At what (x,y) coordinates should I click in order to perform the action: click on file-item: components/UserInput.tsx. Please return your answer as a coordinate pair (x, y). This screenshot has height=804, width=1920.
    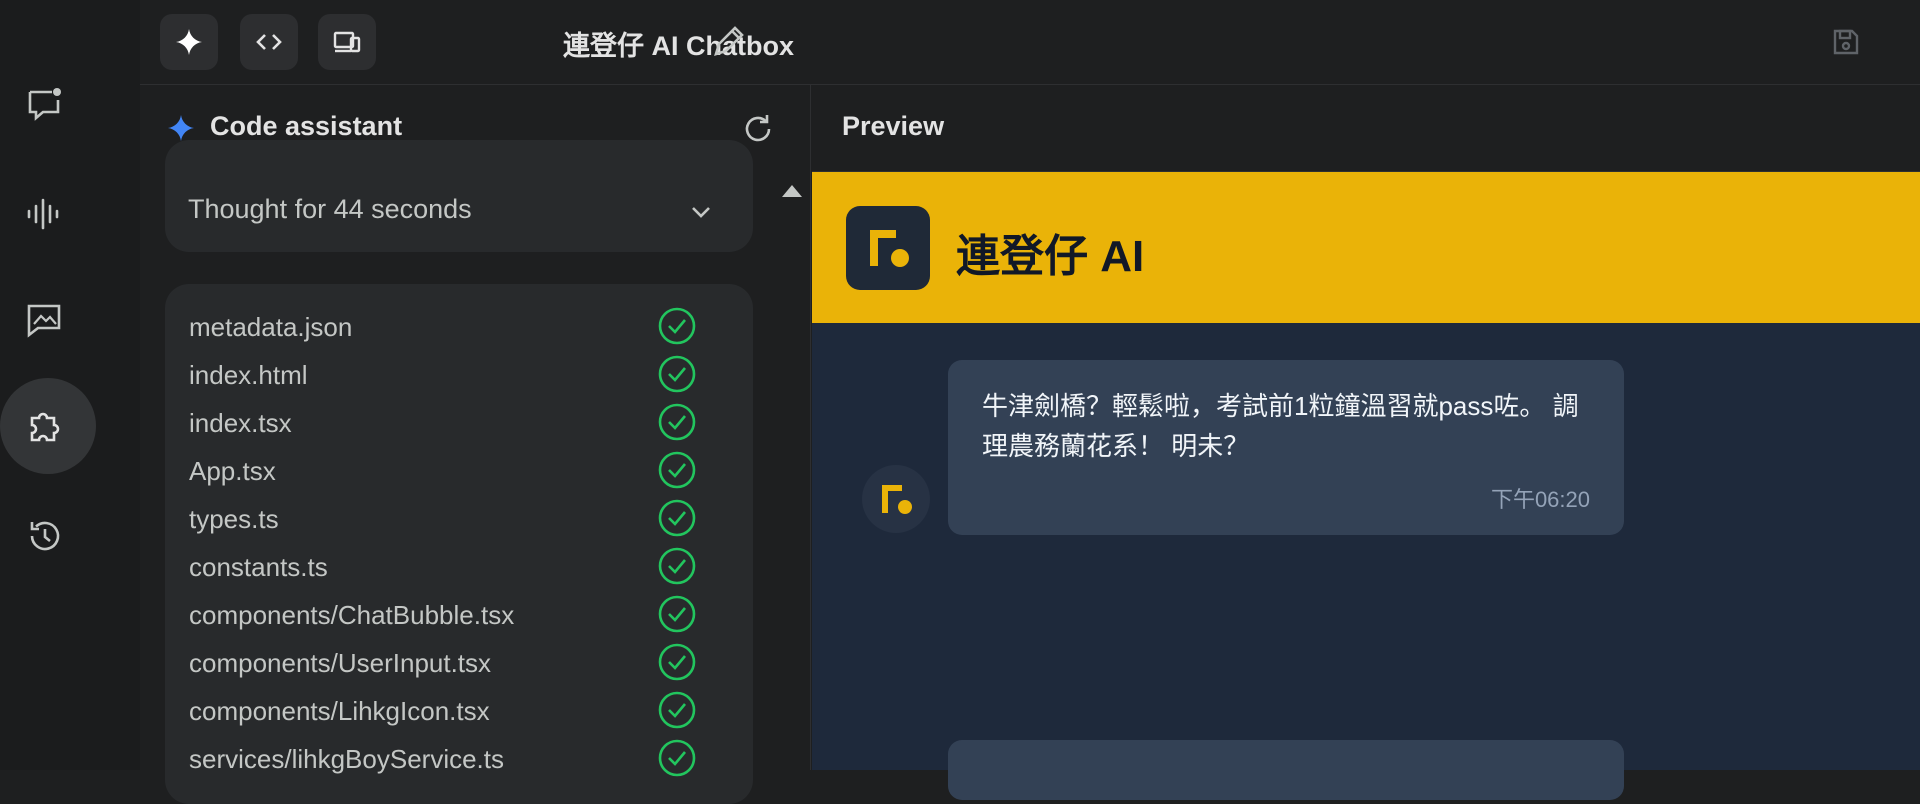
    Looking at the image, I should click on (449, 662).